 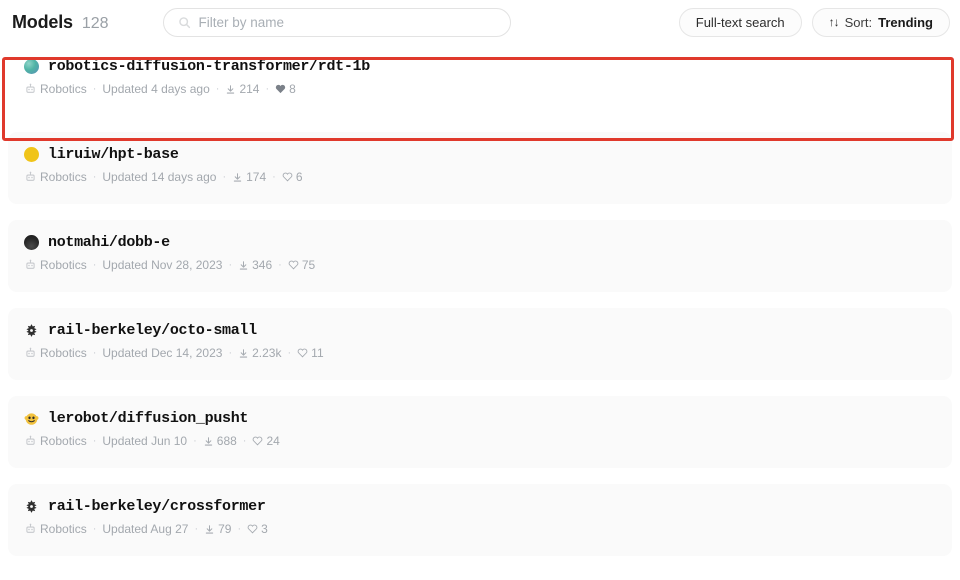 I want to click on sort-value: Trending, so click(x=905, y=22).